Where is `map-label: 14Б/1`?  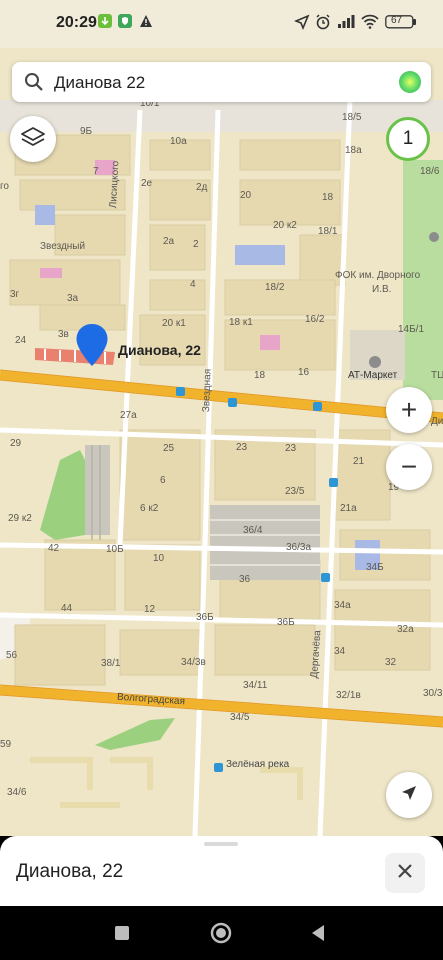
map-label: 14Б/1 is located at coordinates (411, 329).